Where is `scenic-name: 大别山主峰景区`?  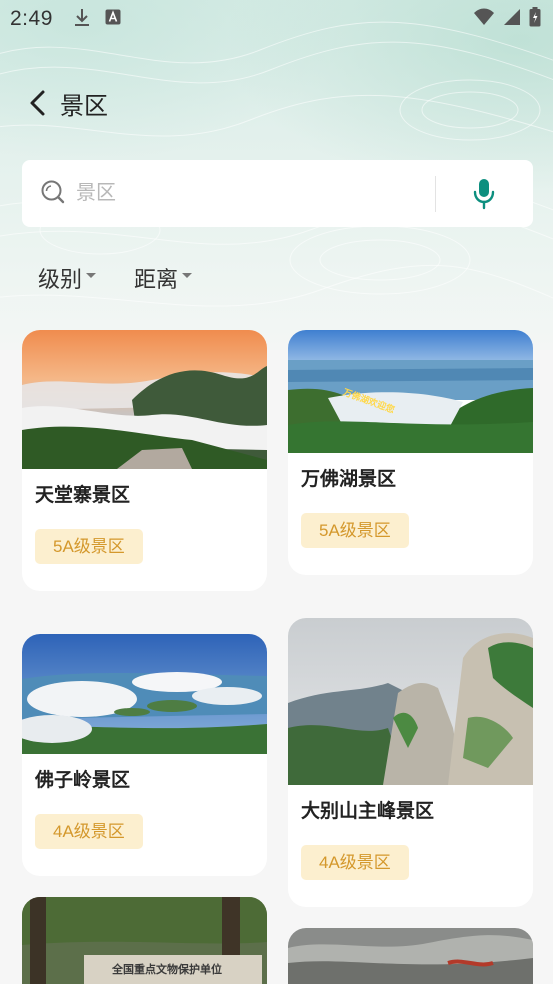 scenic-name: 大别山主峰景区 is located at coordinates (368, 811).